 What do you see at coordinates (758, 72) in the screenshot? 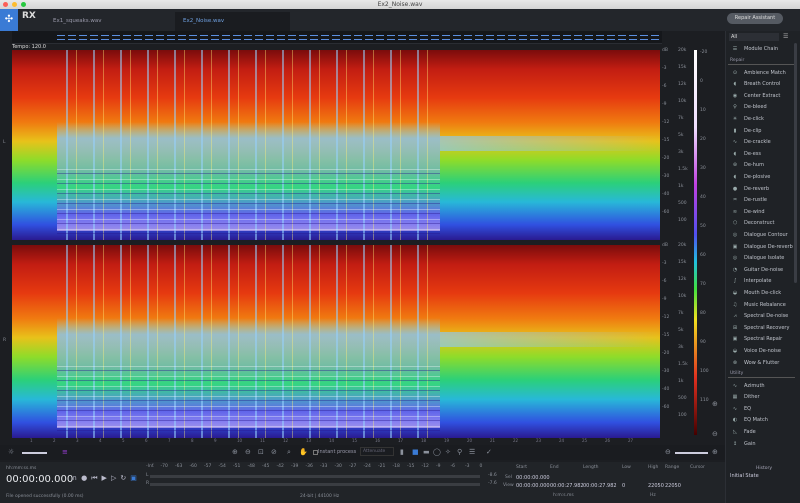
I see `module-item-ambience-match: ⊙ Ambience Match` at bounding box center [758, 72].